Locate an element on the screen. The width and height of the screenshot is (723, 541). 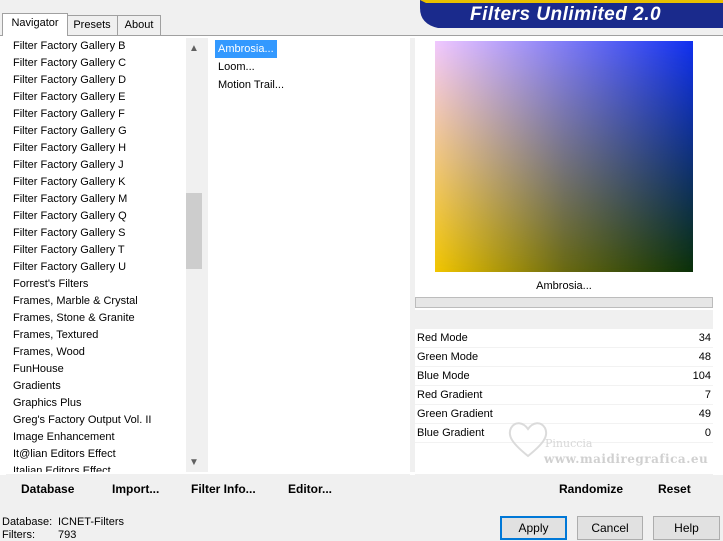
category-item: Gradients is located at coordinates (104, 386).